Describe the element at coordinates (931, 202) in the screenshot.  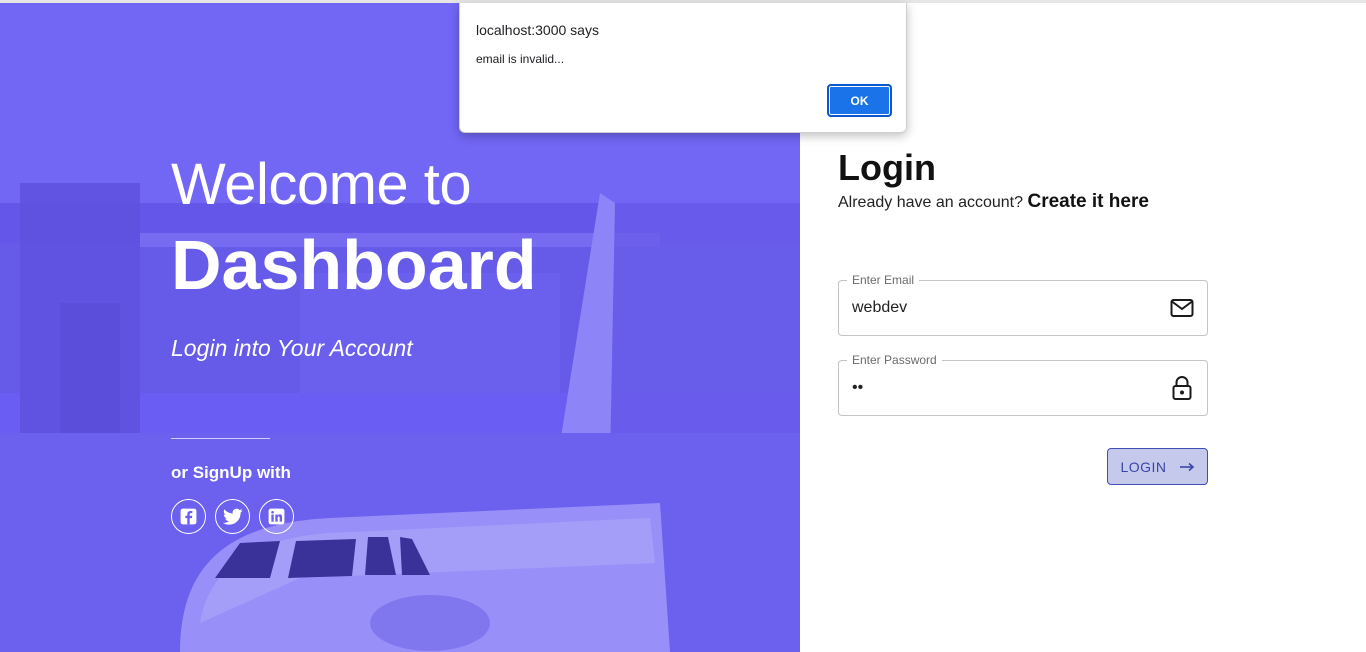
I see `account-prompt-text: Already have an account?` at that location.